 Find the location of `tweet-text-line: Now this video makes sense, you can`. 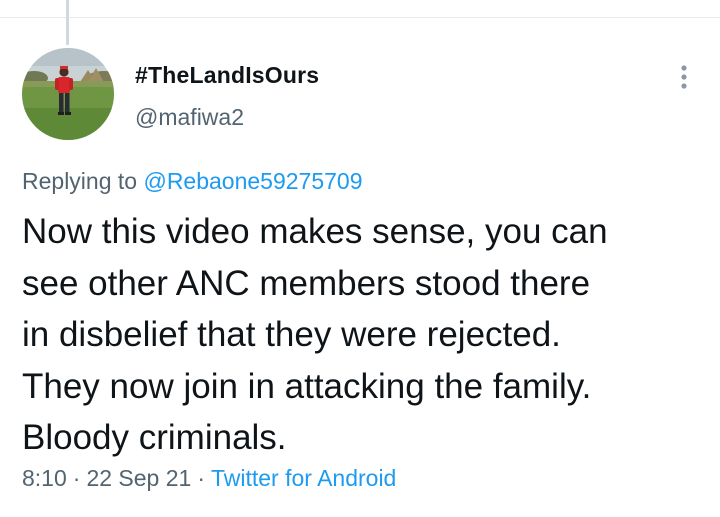

tweet-text-line: Now this video makes sense, you can is located at coordinates (315, 231).